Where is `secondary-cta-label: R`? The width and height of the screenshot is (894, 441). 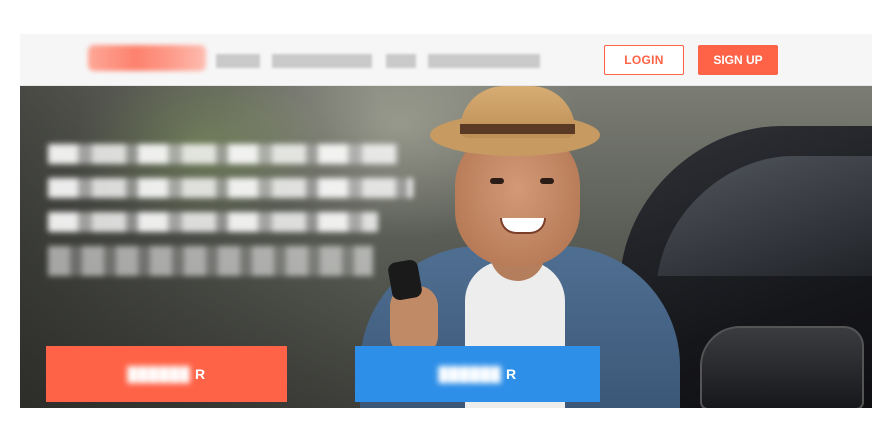
secondary-cta-label: R is located at coordinates (511, 374).